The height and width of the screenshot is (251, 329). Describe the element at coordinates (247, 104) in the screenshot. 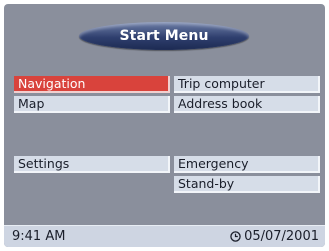

I see `menu-item-address-book: Address book` at that location.